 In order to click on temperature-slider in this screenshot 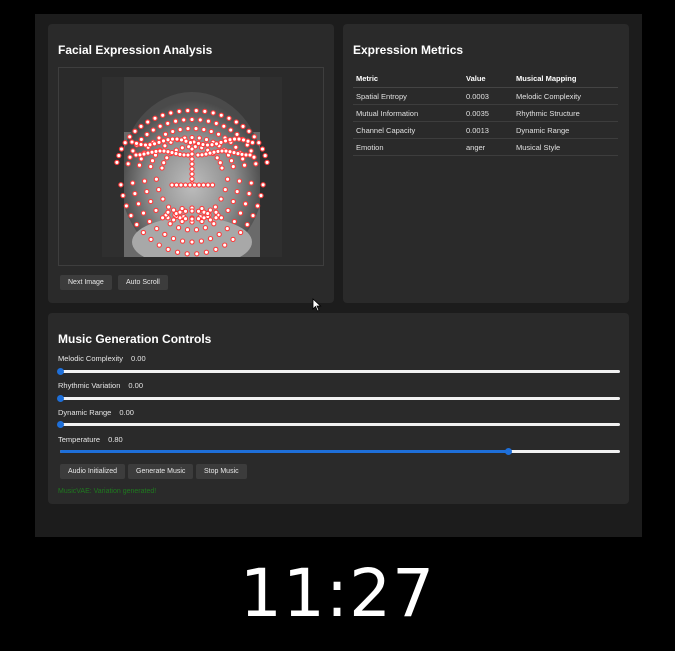, I will do `click(340, 451)`.